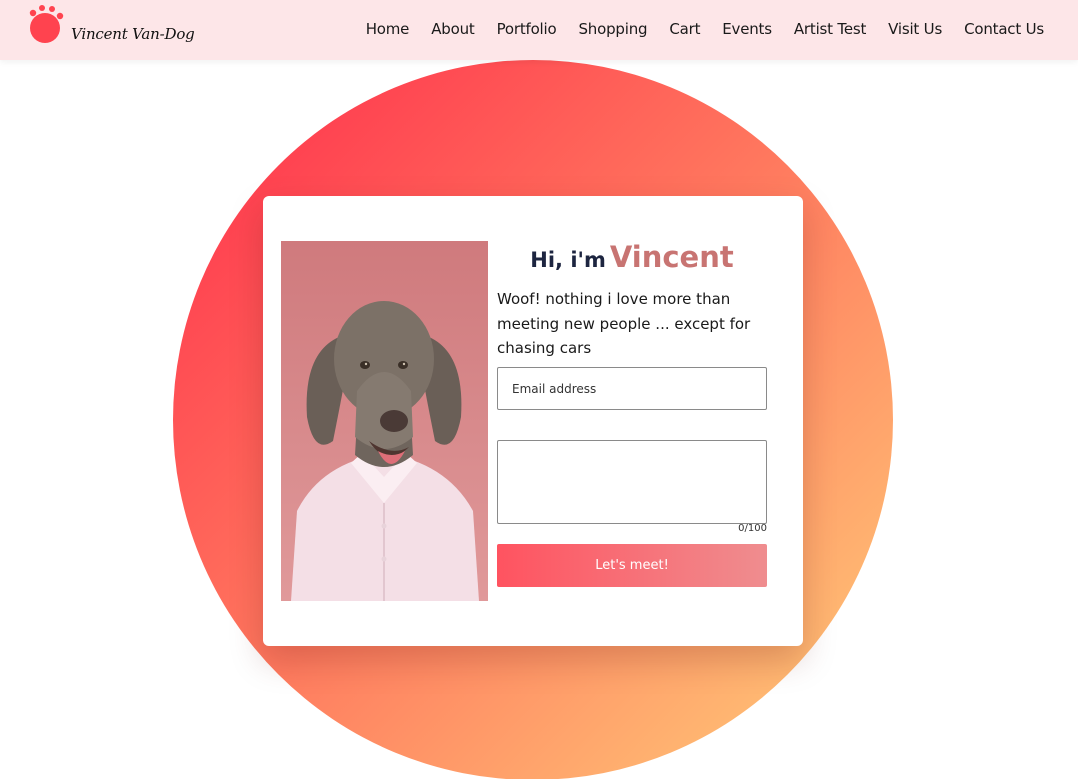 The image size is (1078, 779). Describe the element at coordinates (1004, 29) in the screenshot. I see `nav-contact-us: Contact Us` at that location.